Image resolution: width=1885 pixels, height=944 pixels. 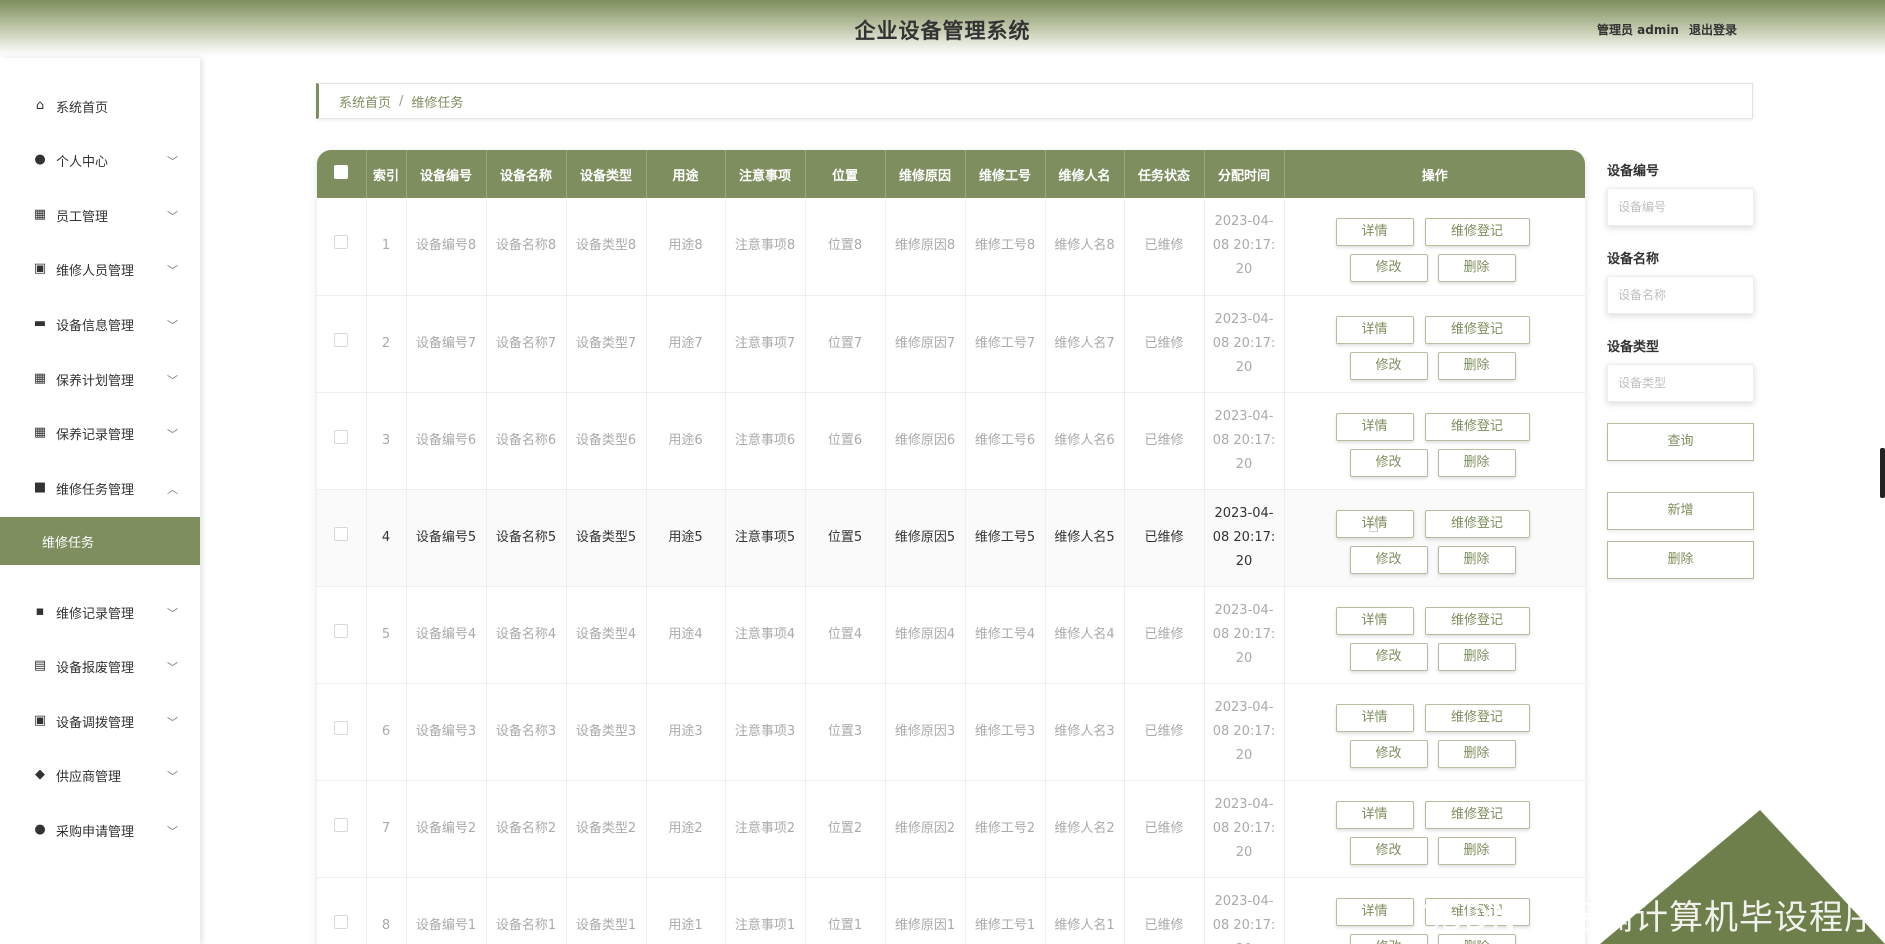 What do you see at coordinates (1680, 442) in the screenshot?
I see `query-button: 查询` at bounding box center [1680, 442].